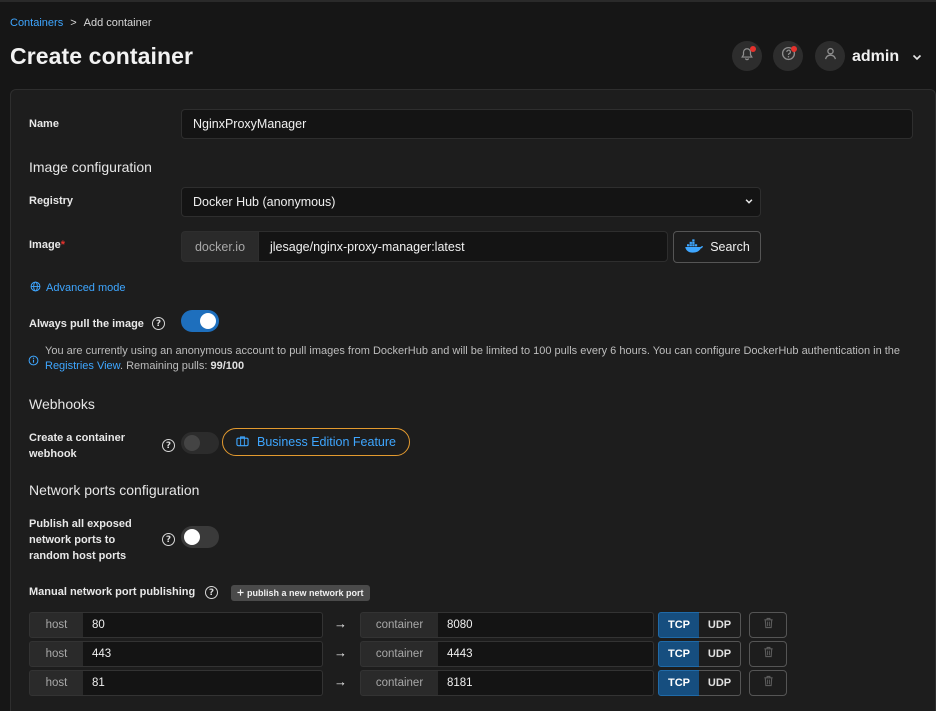 The image size is (936, 711). I want to click on user-name: admin, so click(875, 57).